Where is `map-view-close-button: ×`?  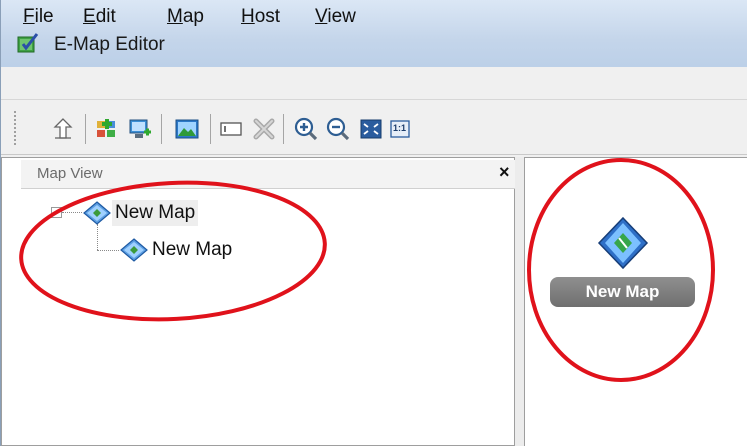 map-view-close-button: × is located at coordinates (504, 172).